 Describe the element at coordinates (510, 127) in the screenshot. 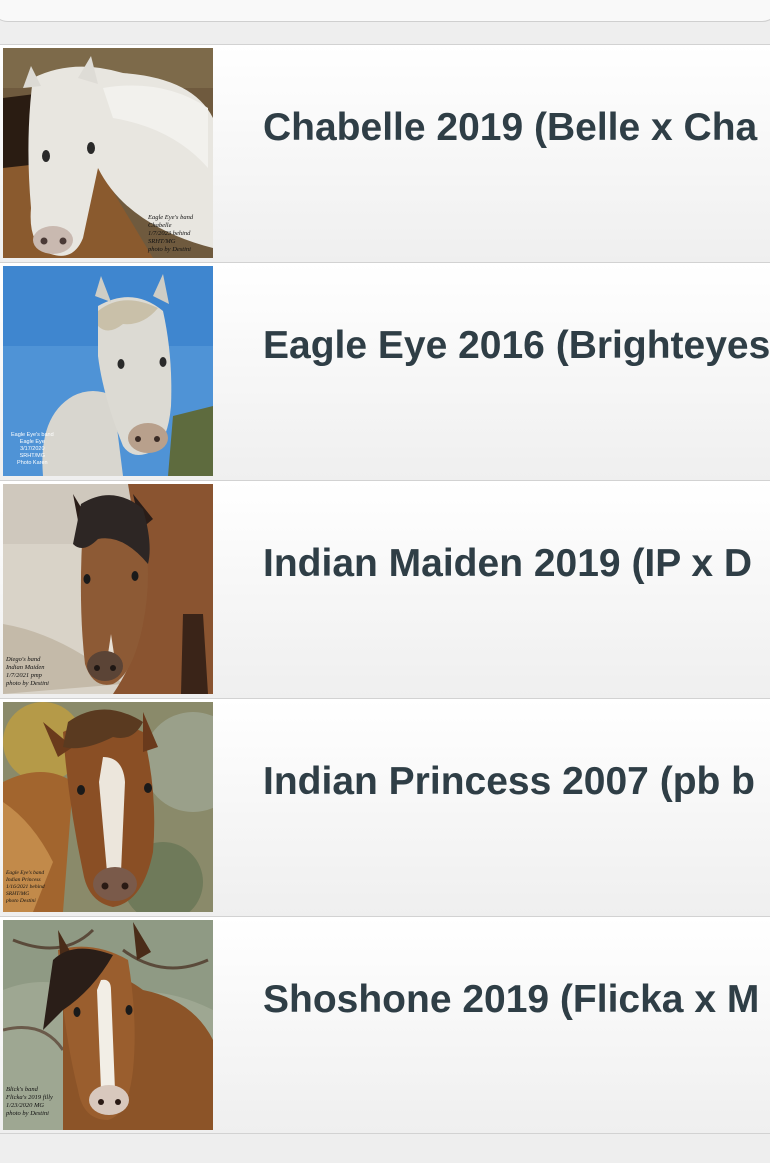

I see `item-title: Chabelle 2019 (Belle x Cha` at that location.